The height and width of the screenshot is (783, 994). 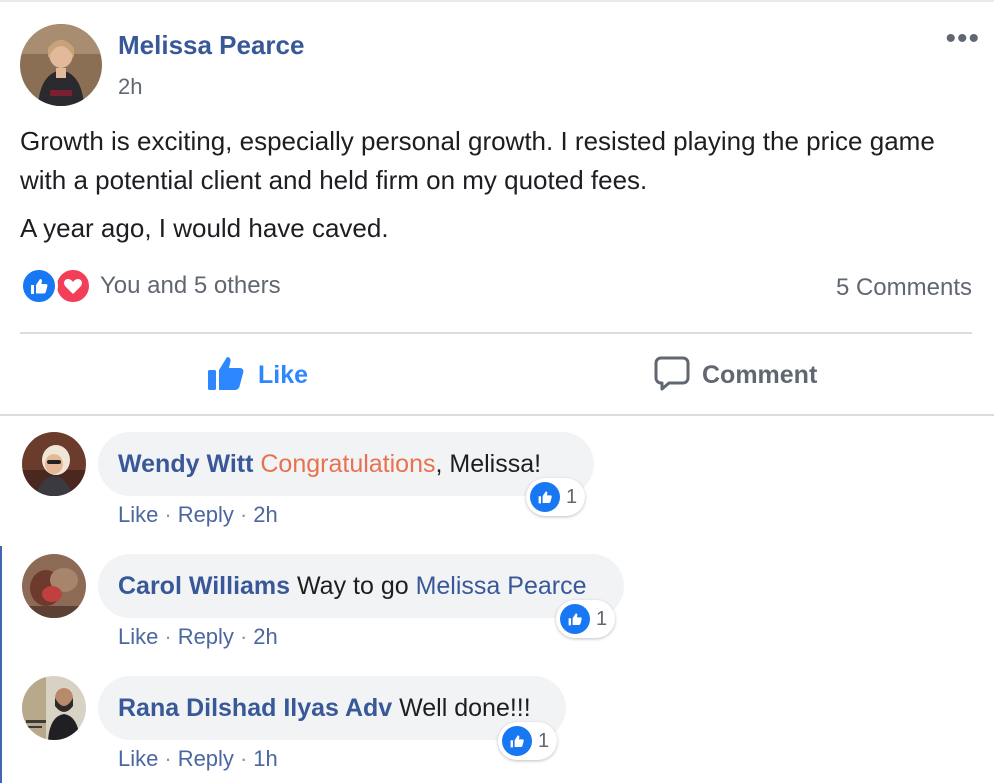 I want to click on reactions-summary: You and 5 others, so click(x=150, y=286).